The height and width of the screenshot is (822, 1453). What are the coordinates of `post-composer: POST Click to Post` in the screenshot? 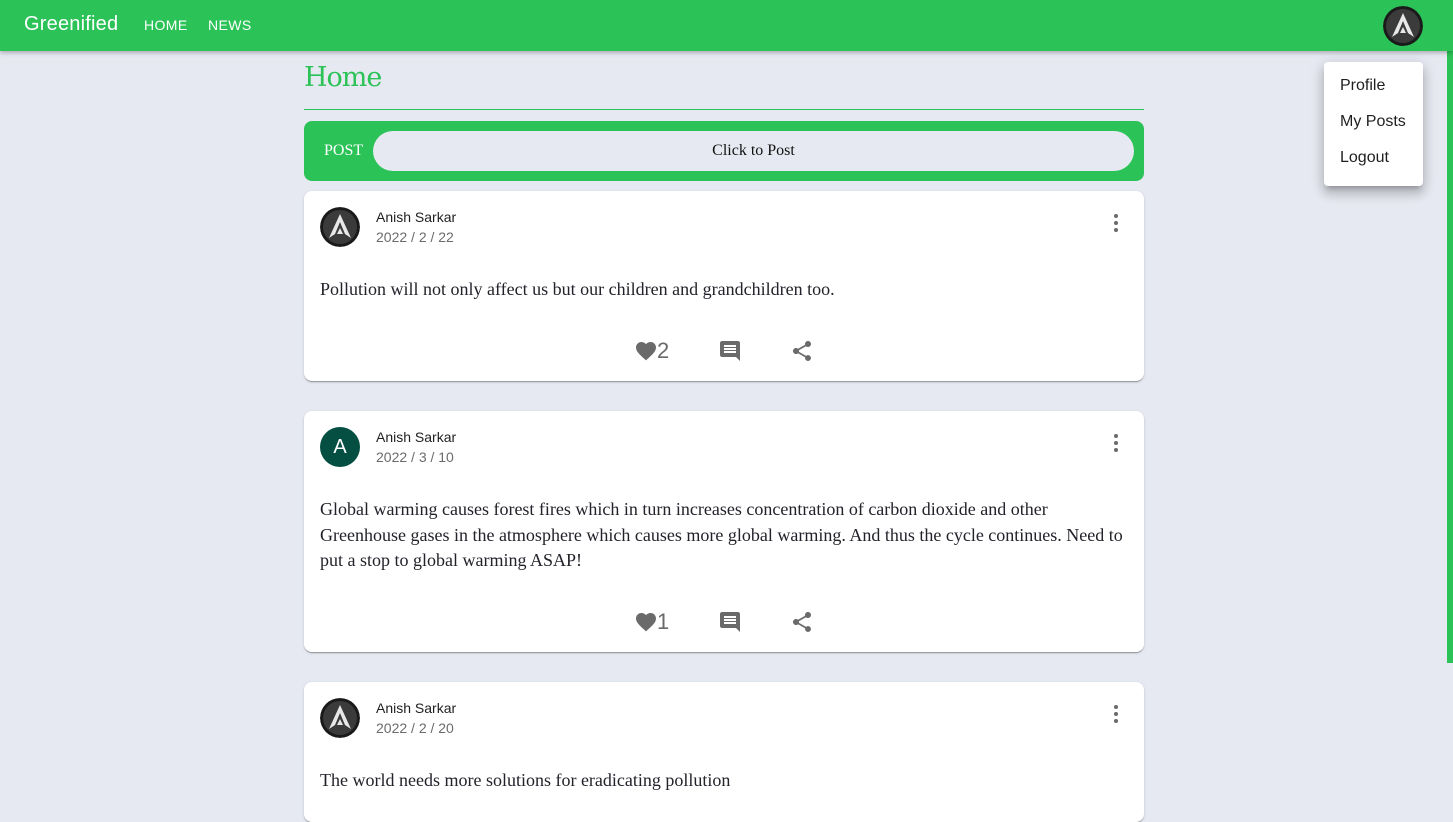 It's located at (724, 151).